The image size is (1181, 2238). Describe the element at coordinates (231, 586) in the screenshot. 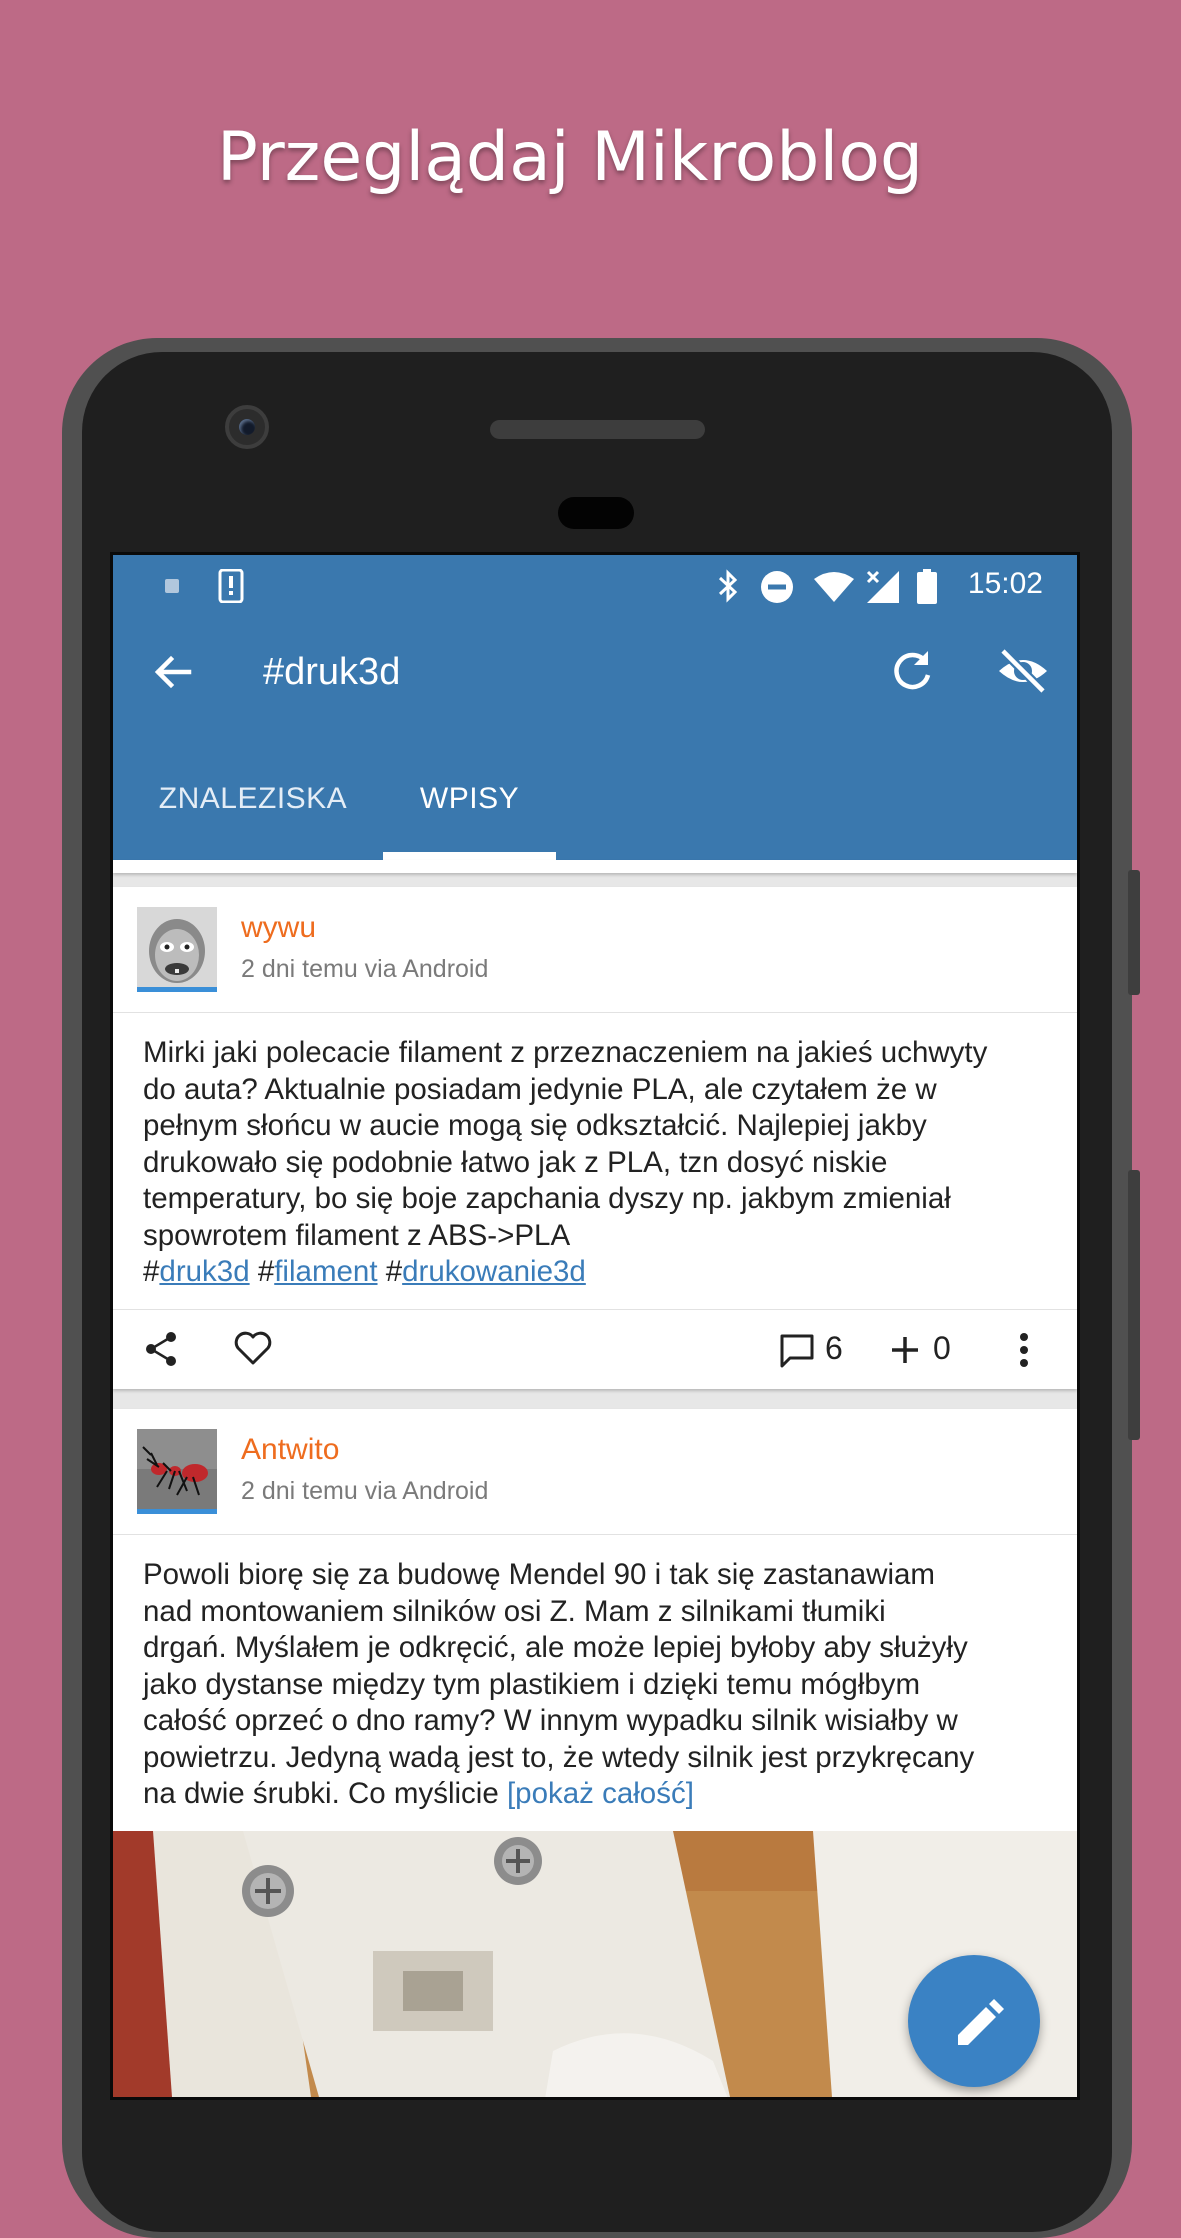

I see `alert-icon` at that location.